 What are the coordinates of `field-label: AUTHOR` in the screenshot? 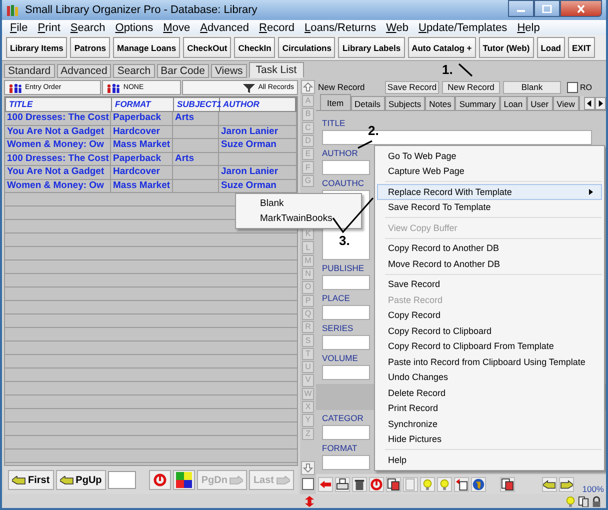 It's located at (340, 153).